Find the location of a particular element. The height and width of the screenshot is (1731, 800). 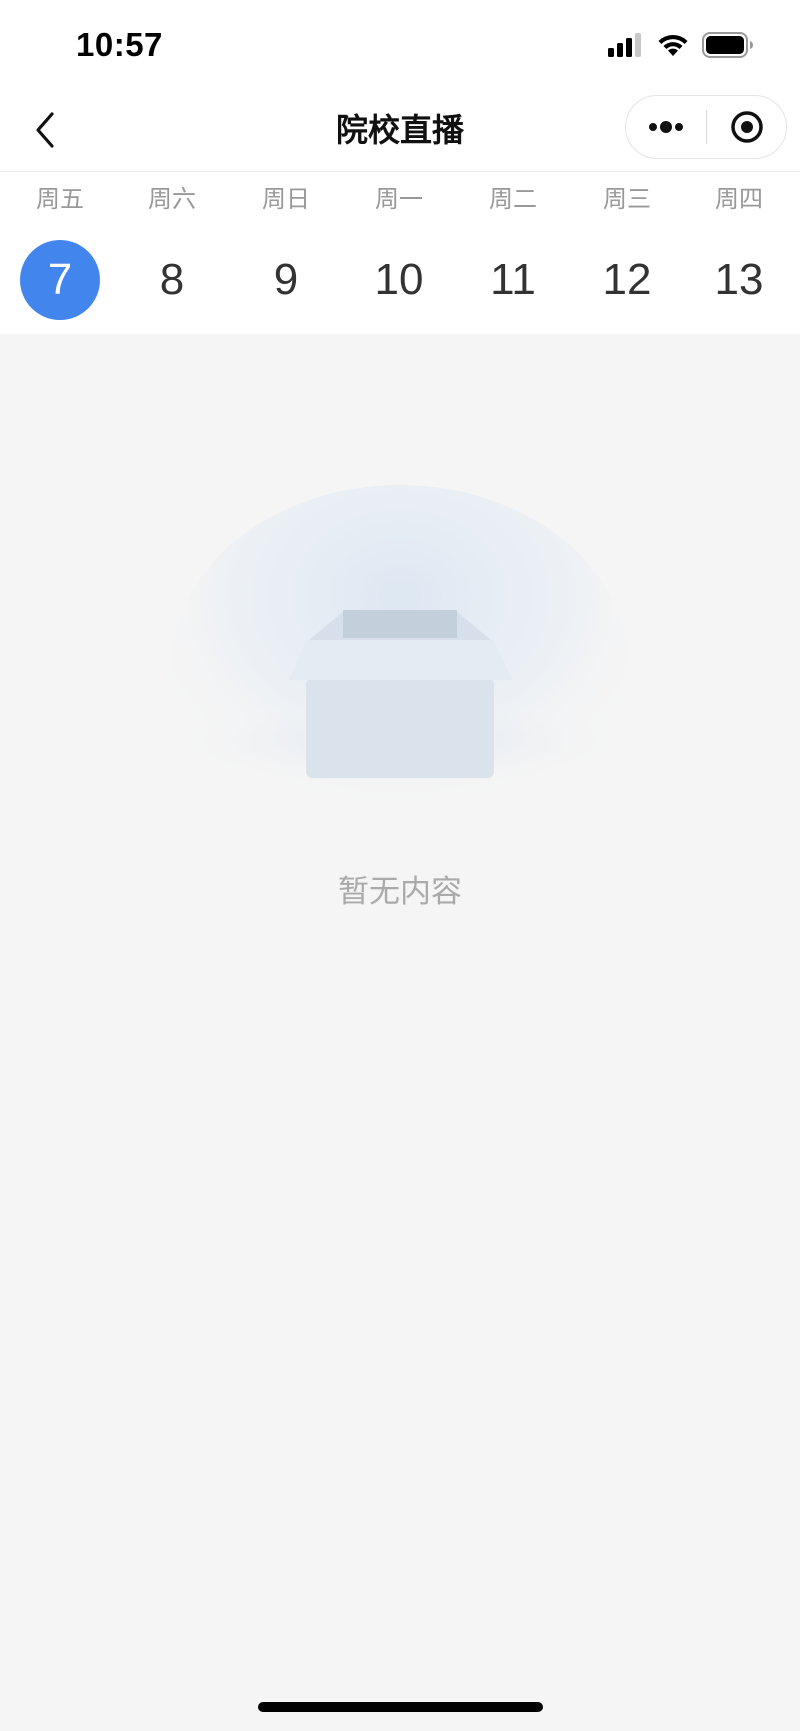

date-number: 11 is located at coordinates (513, 279).